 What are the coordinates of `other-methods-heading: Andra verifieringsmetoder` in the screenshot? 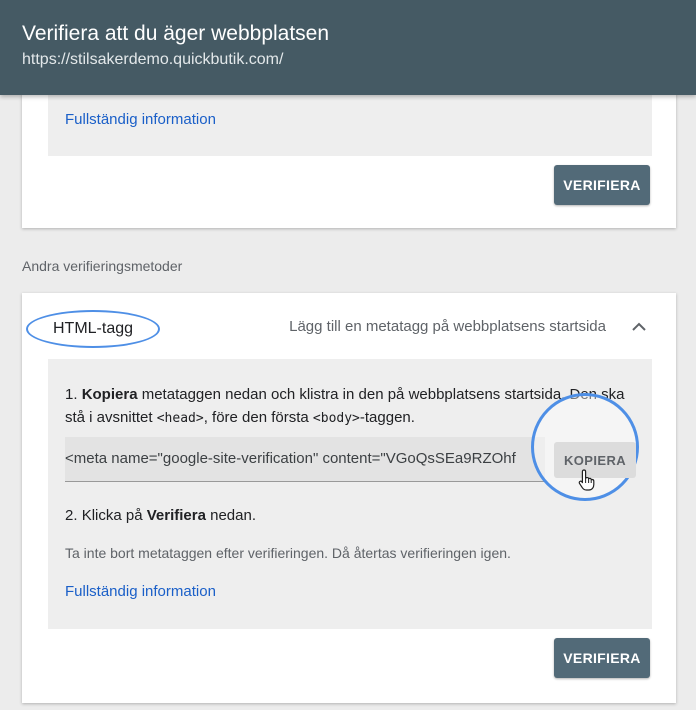 It's located at (102, 266).